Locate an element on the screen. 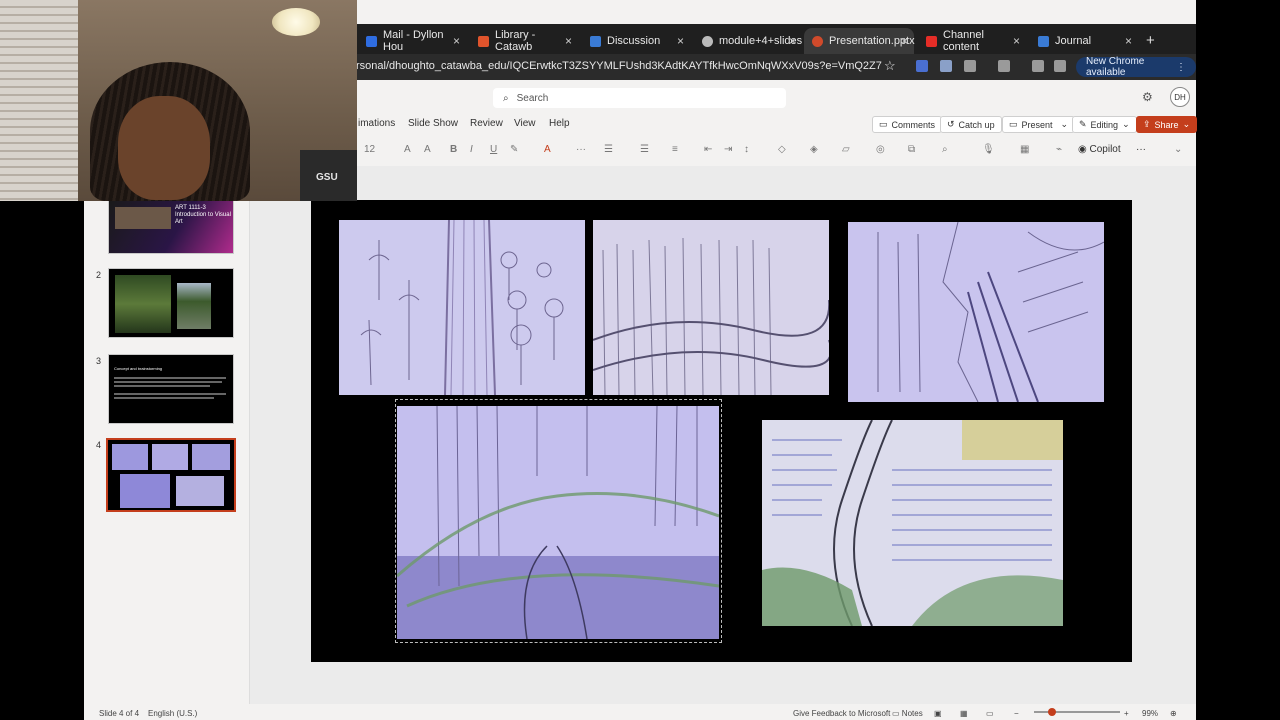  tab-module-slides: module+4+slides × is located at coordinates (748, 41).